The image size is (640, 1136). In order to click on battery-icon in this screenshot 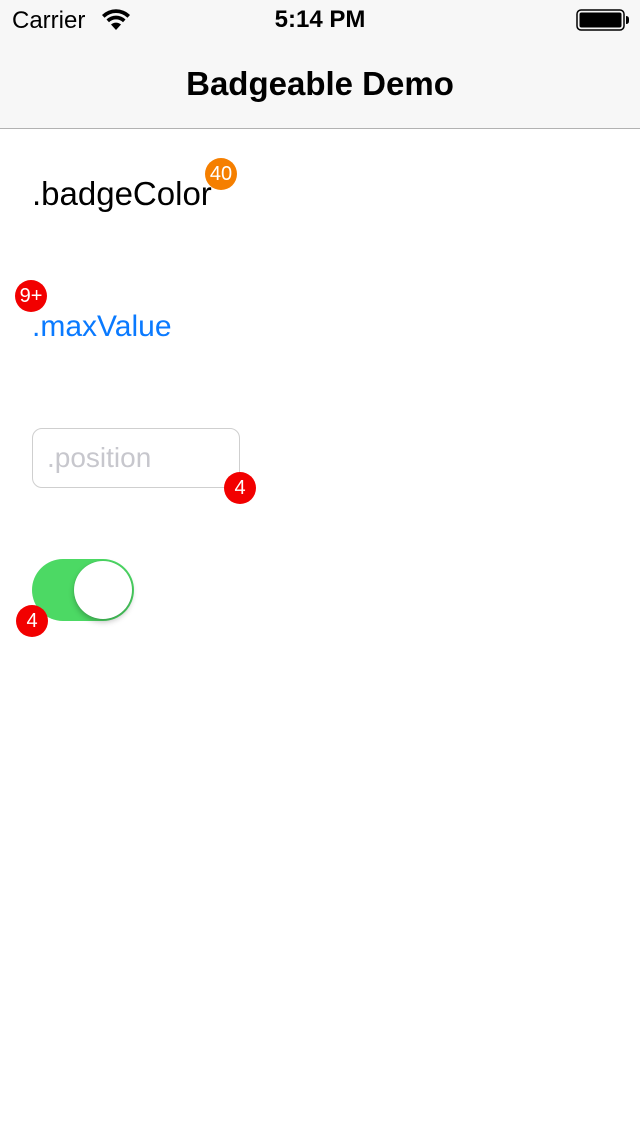, I will do `click(602, 20)`.